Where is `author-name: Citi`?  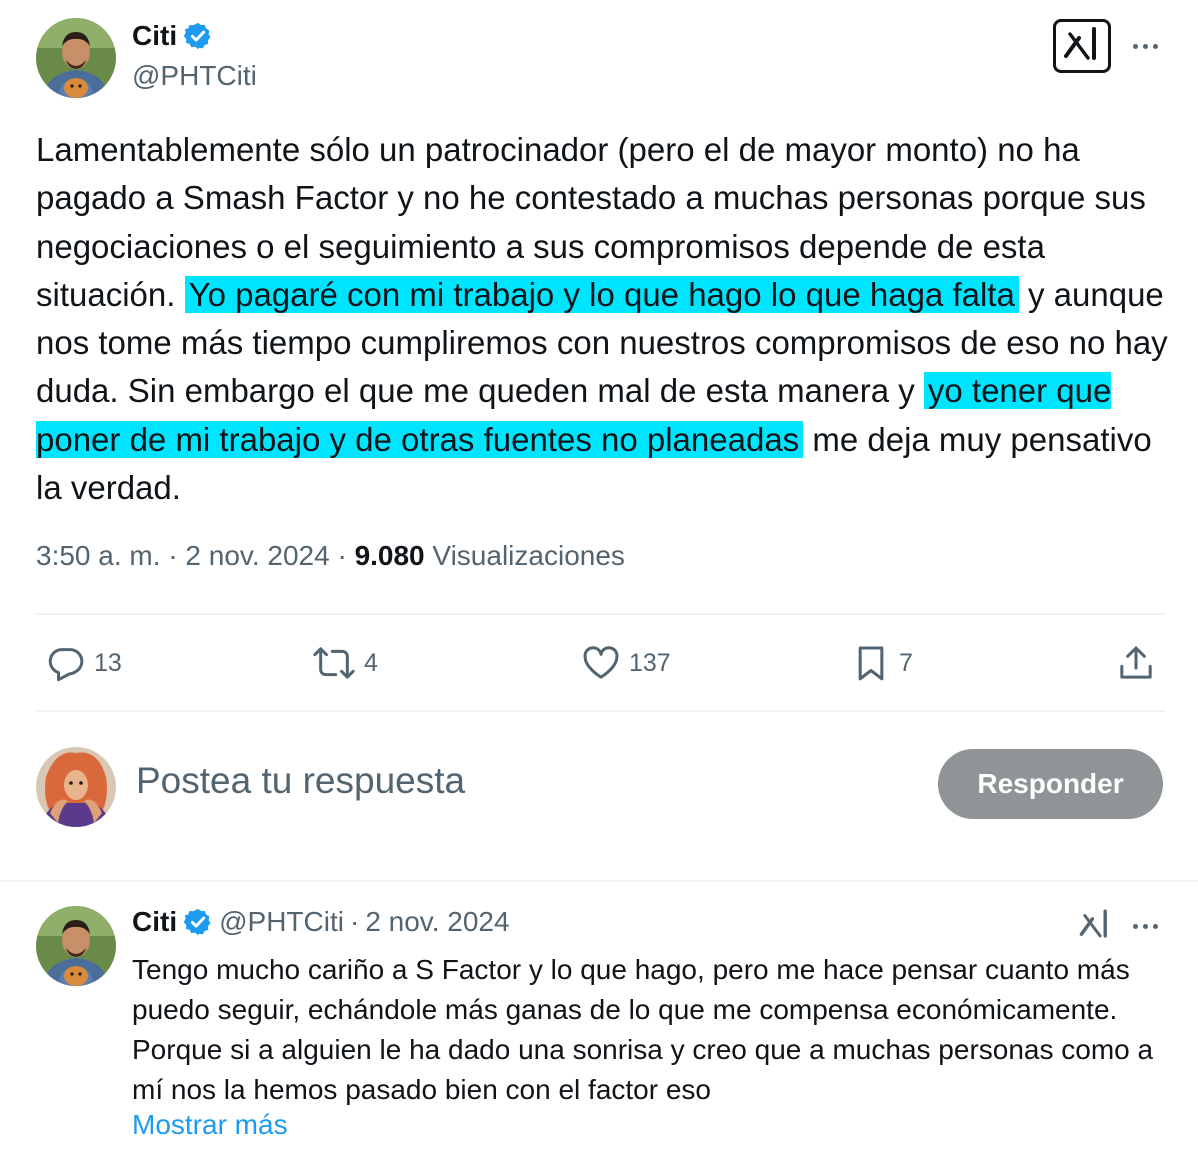
author-name: Citi is located at coordinates (154, 36).